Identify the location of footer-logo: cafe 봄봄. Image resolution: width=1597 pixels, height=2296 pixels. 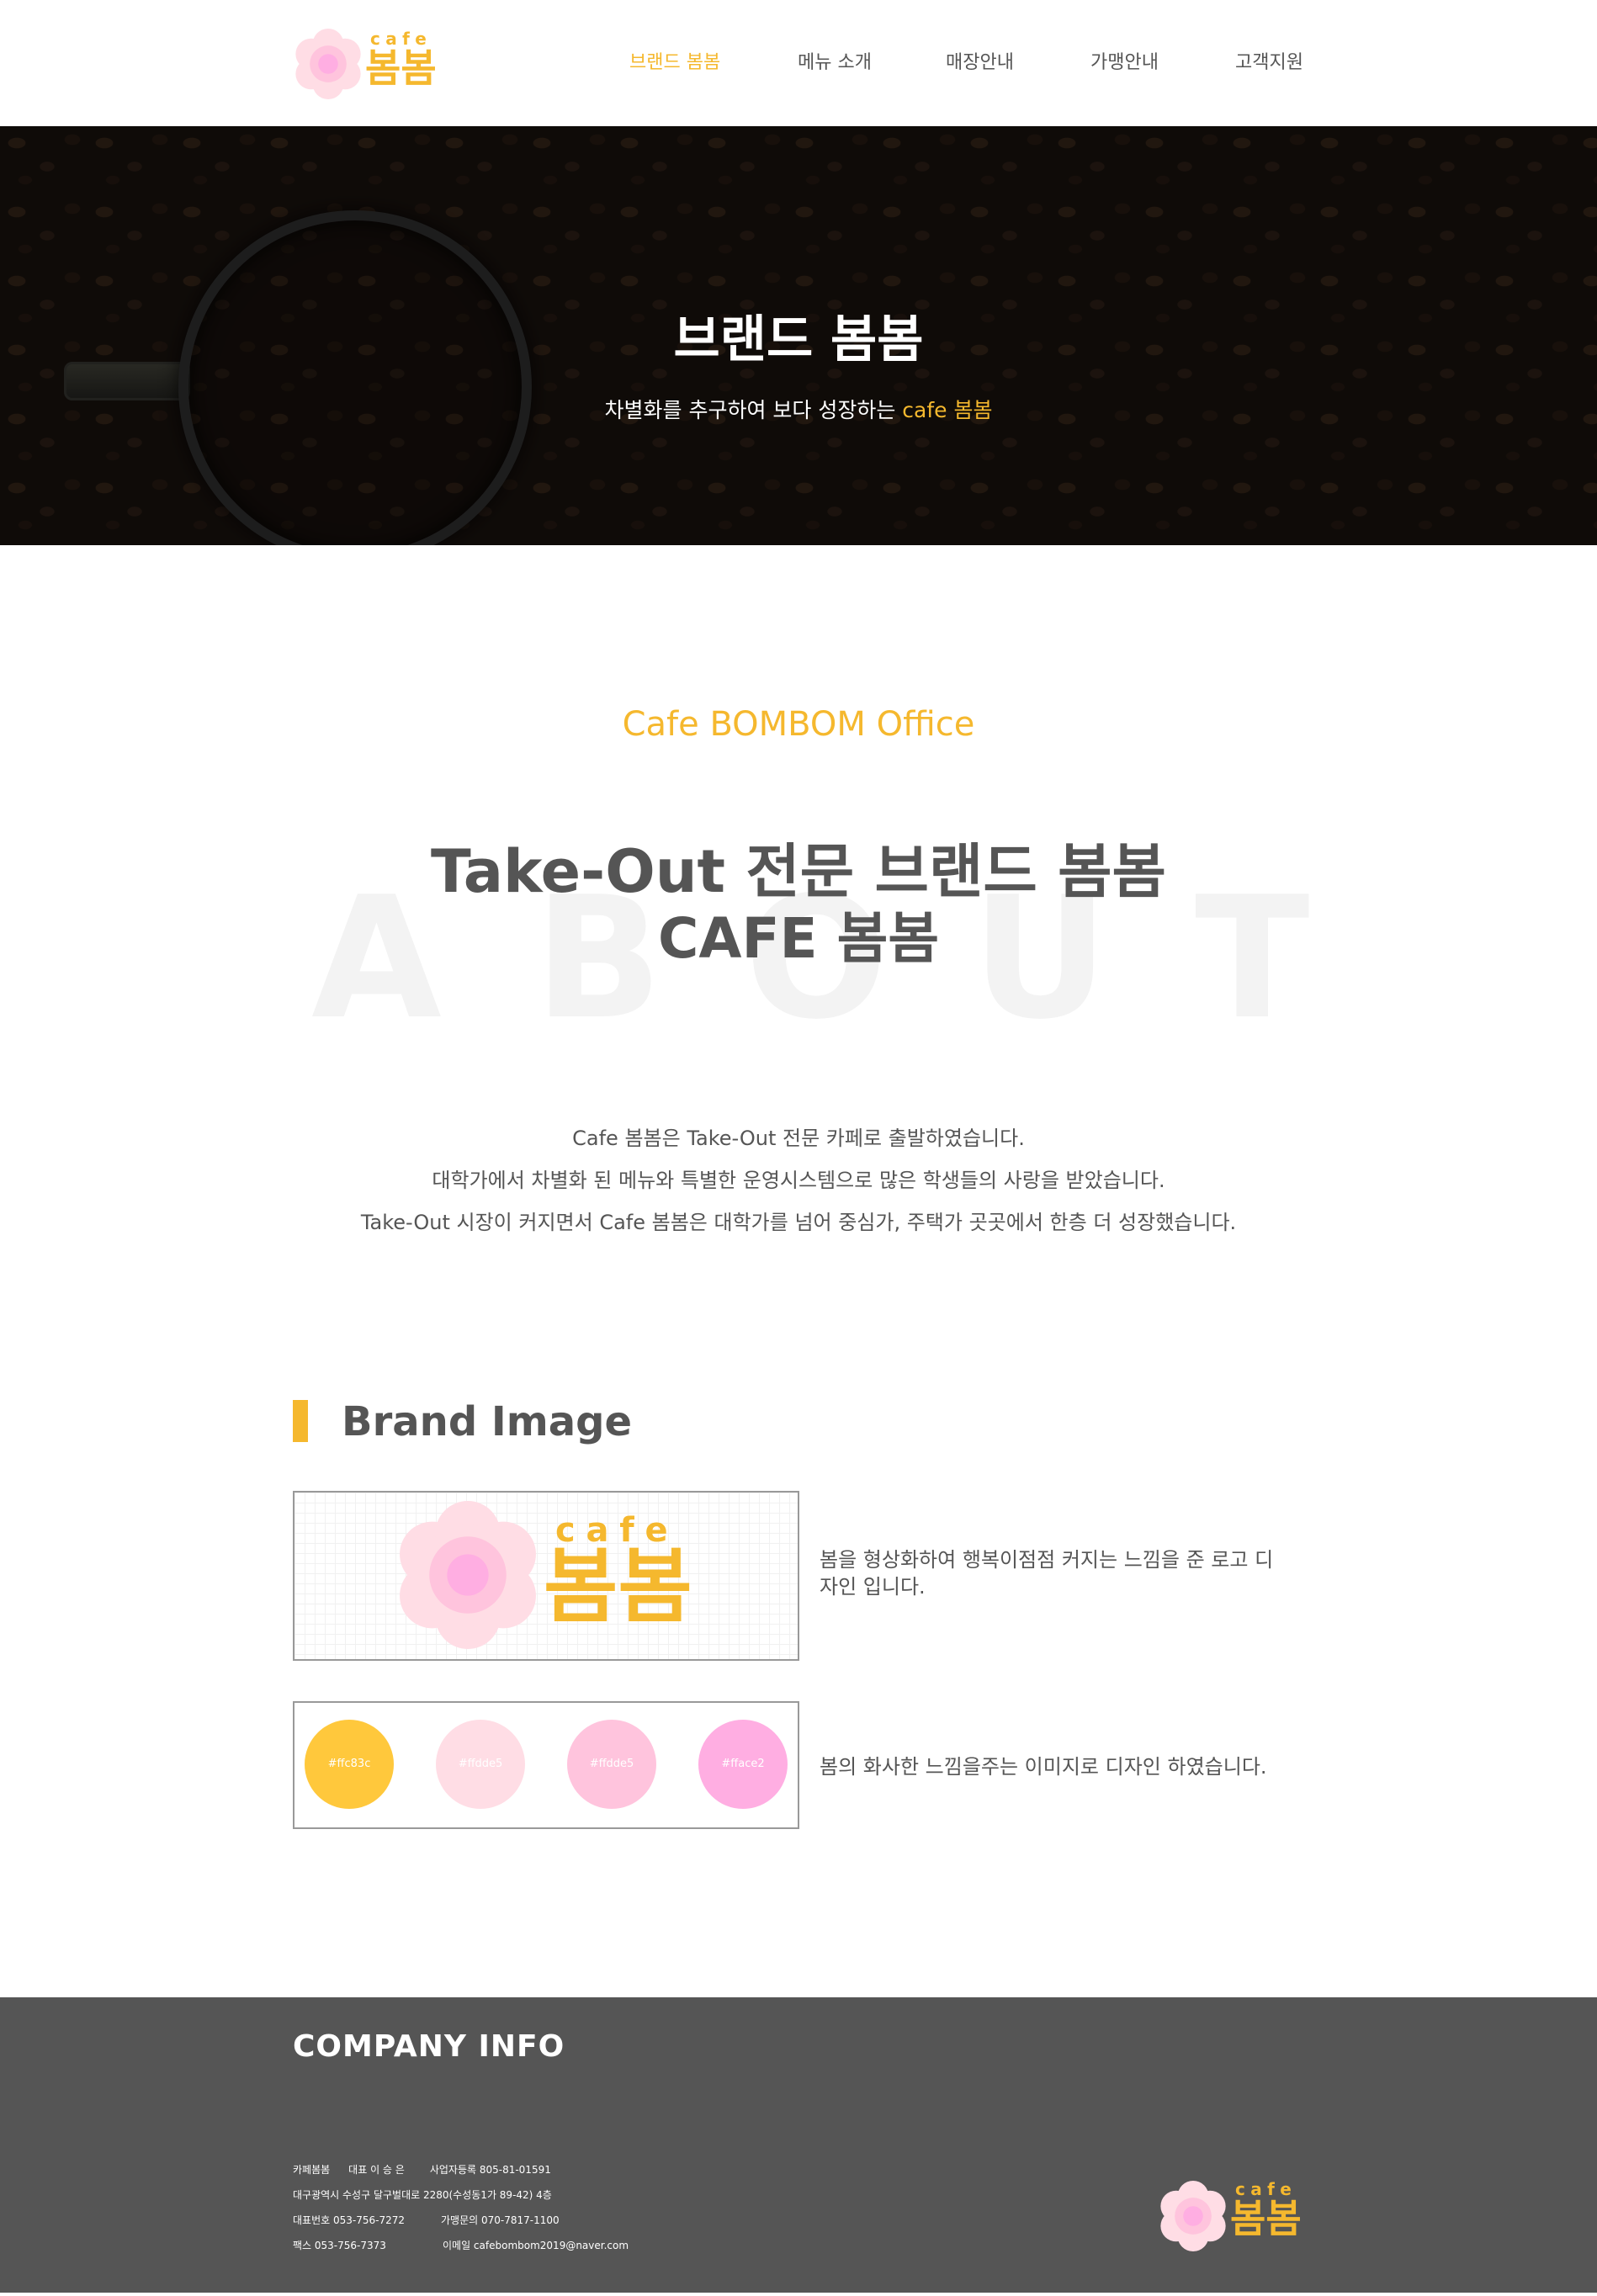
(1233, 2213).